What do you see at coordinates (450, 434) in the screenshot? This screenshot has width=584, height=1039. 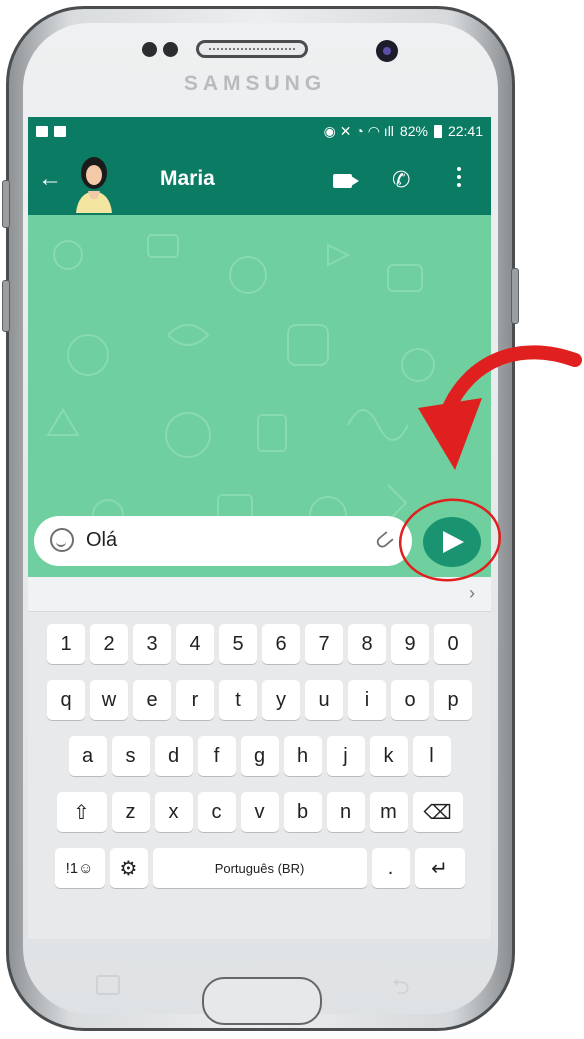 I see `red-arrowhead-icon` at bounding box center [450, 434].